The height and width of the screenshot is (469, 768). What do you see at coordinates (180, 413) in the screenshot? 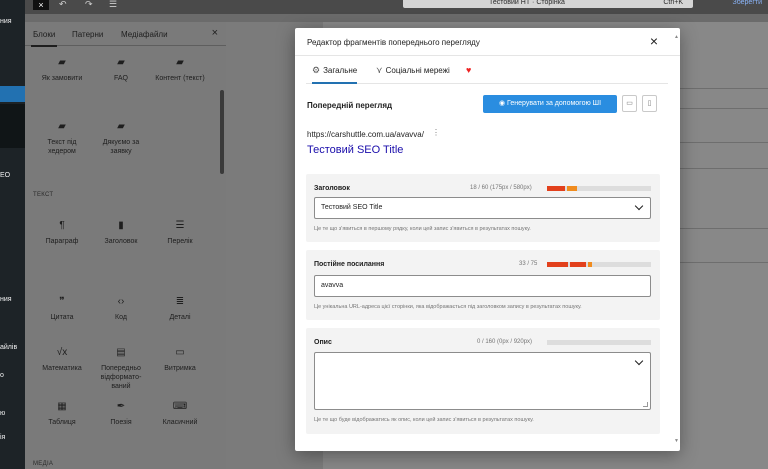
I see `block-item: ⌨ Класичний` at bounding box center [180, 413].